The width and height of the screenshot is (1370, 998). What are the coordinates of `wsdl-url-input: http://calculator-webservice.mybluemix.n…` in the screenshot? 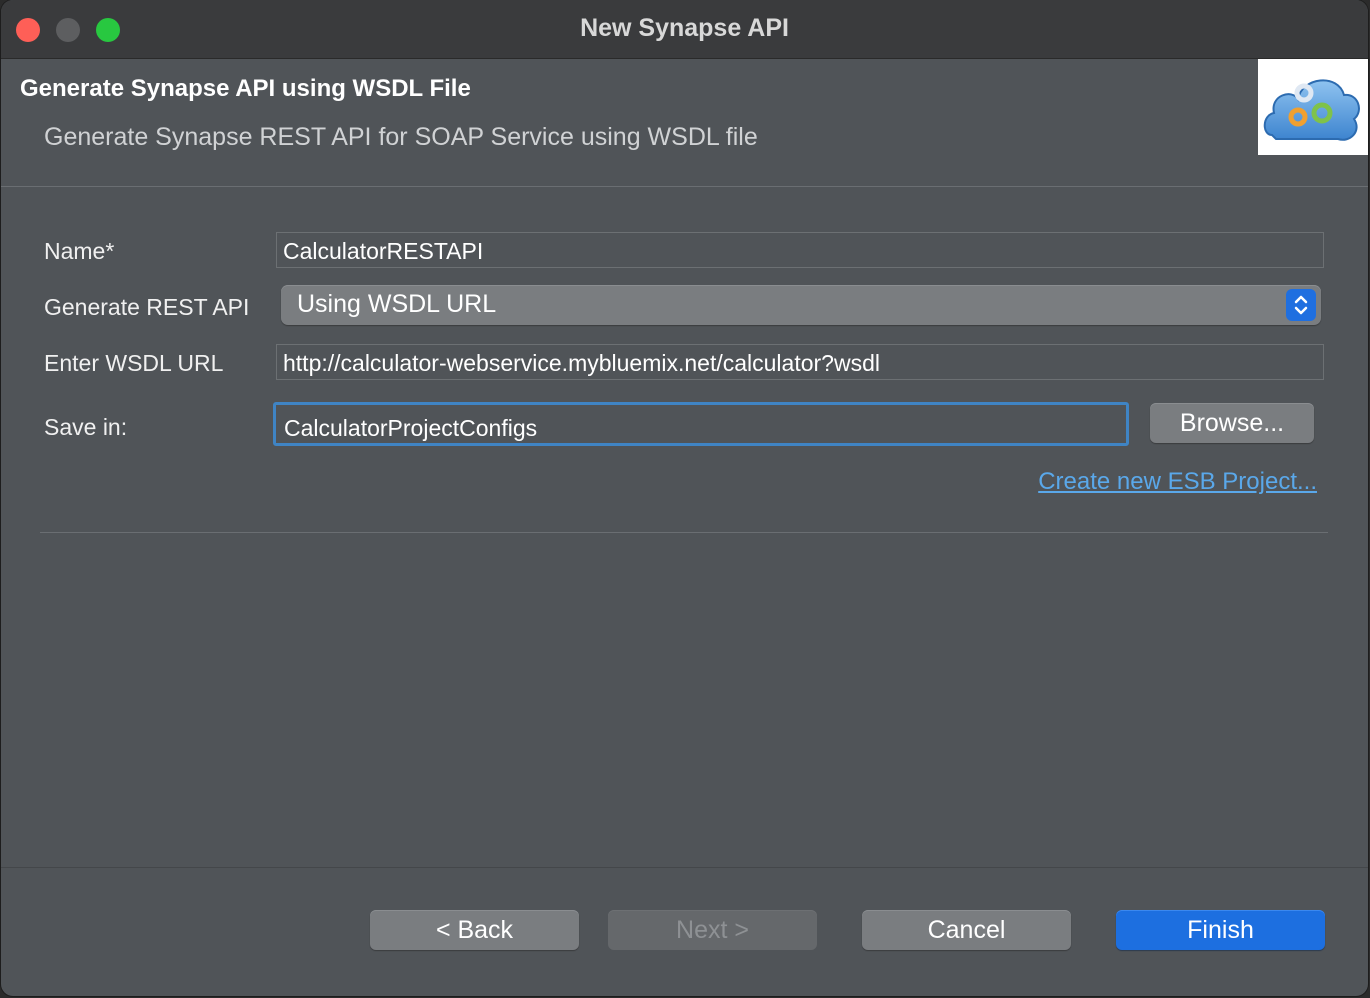 It's located at (800, 362).